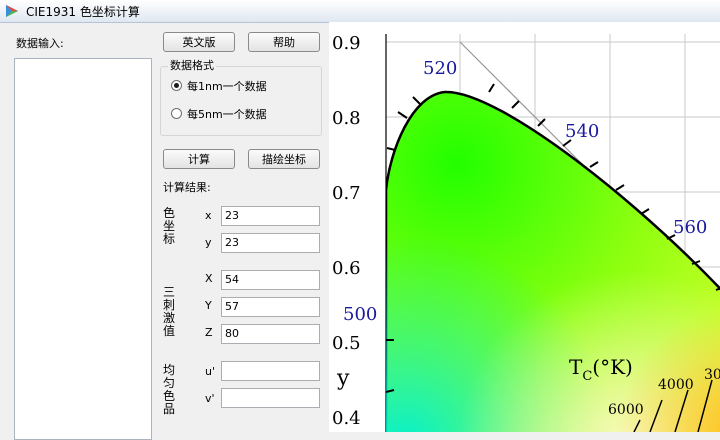 The width and height of the screenshot is (720, 440). What do you see at coordinates (210, 398) in the screenshot?
I see `v-label: v'` at bounding box center [210, 398].